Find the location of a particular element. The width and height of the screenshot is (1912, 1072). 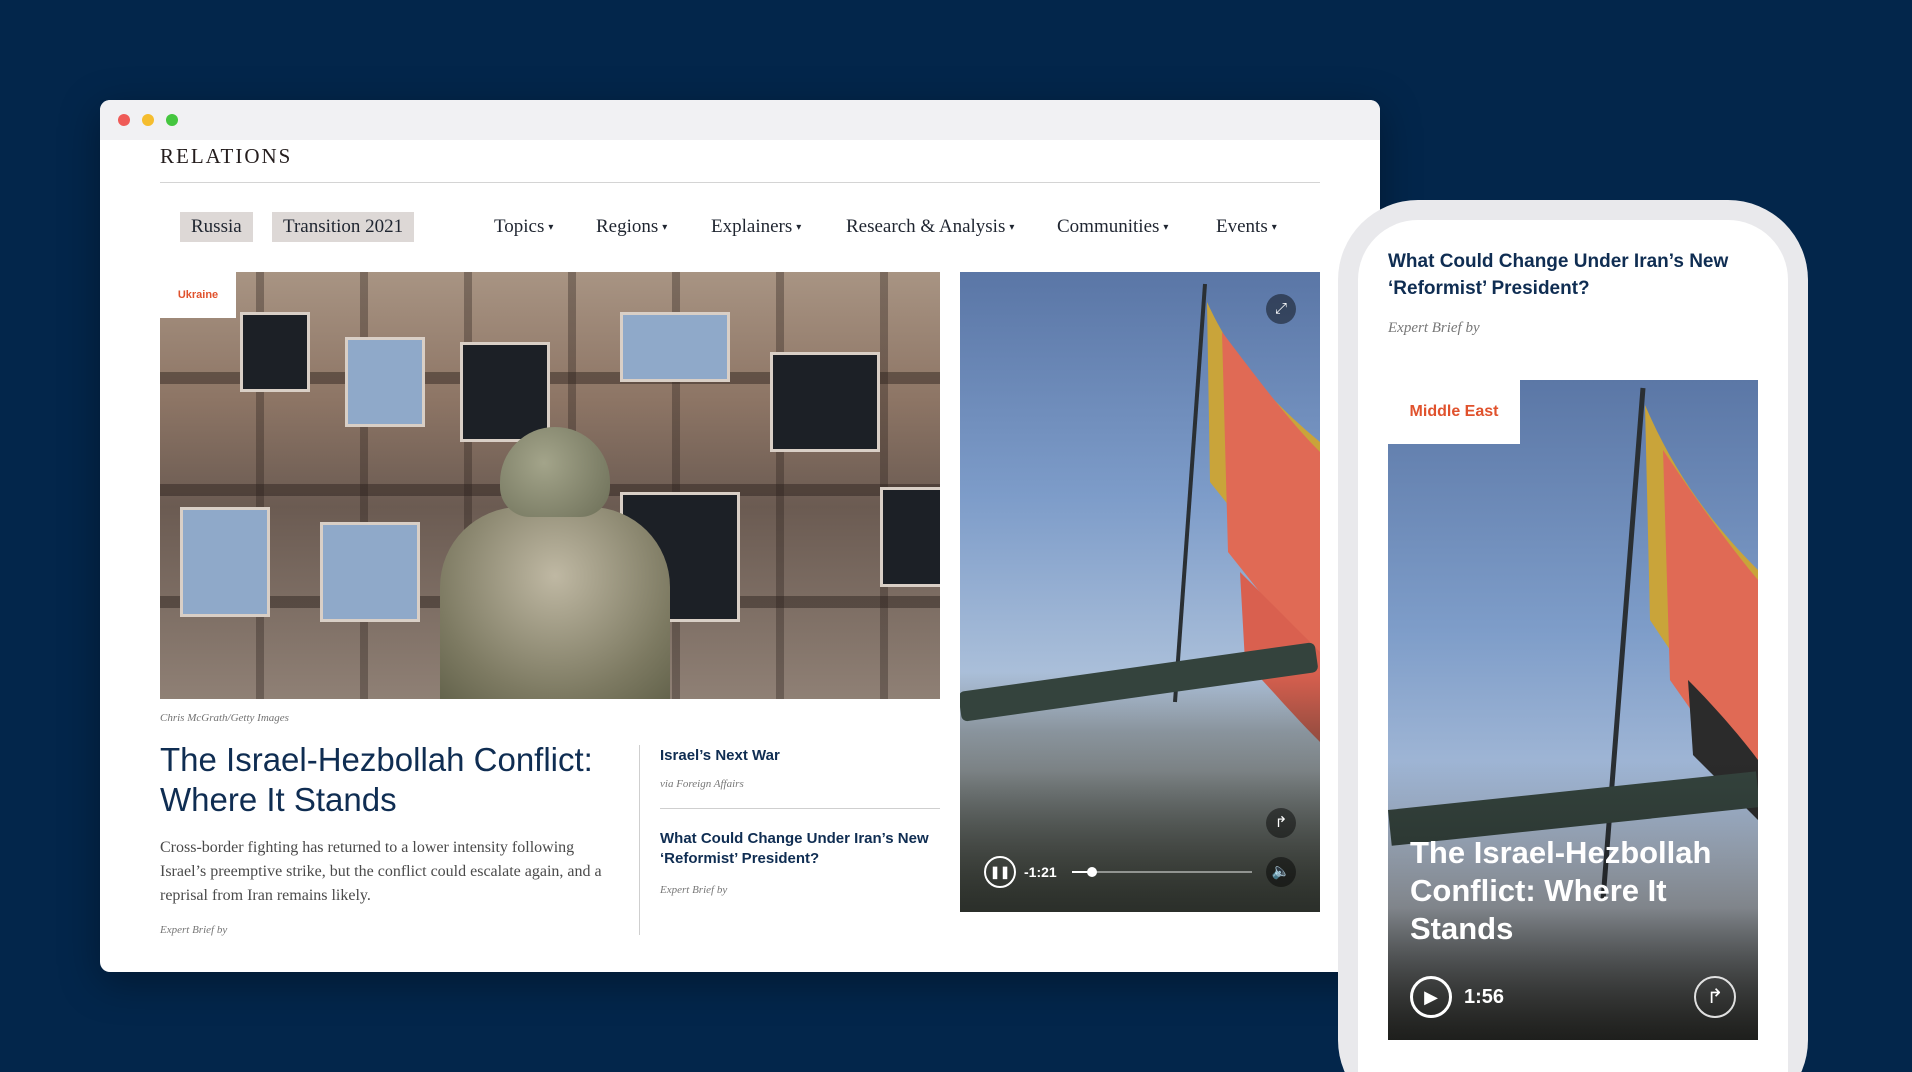

minimize-window-button is located at coordinates (148, 120).